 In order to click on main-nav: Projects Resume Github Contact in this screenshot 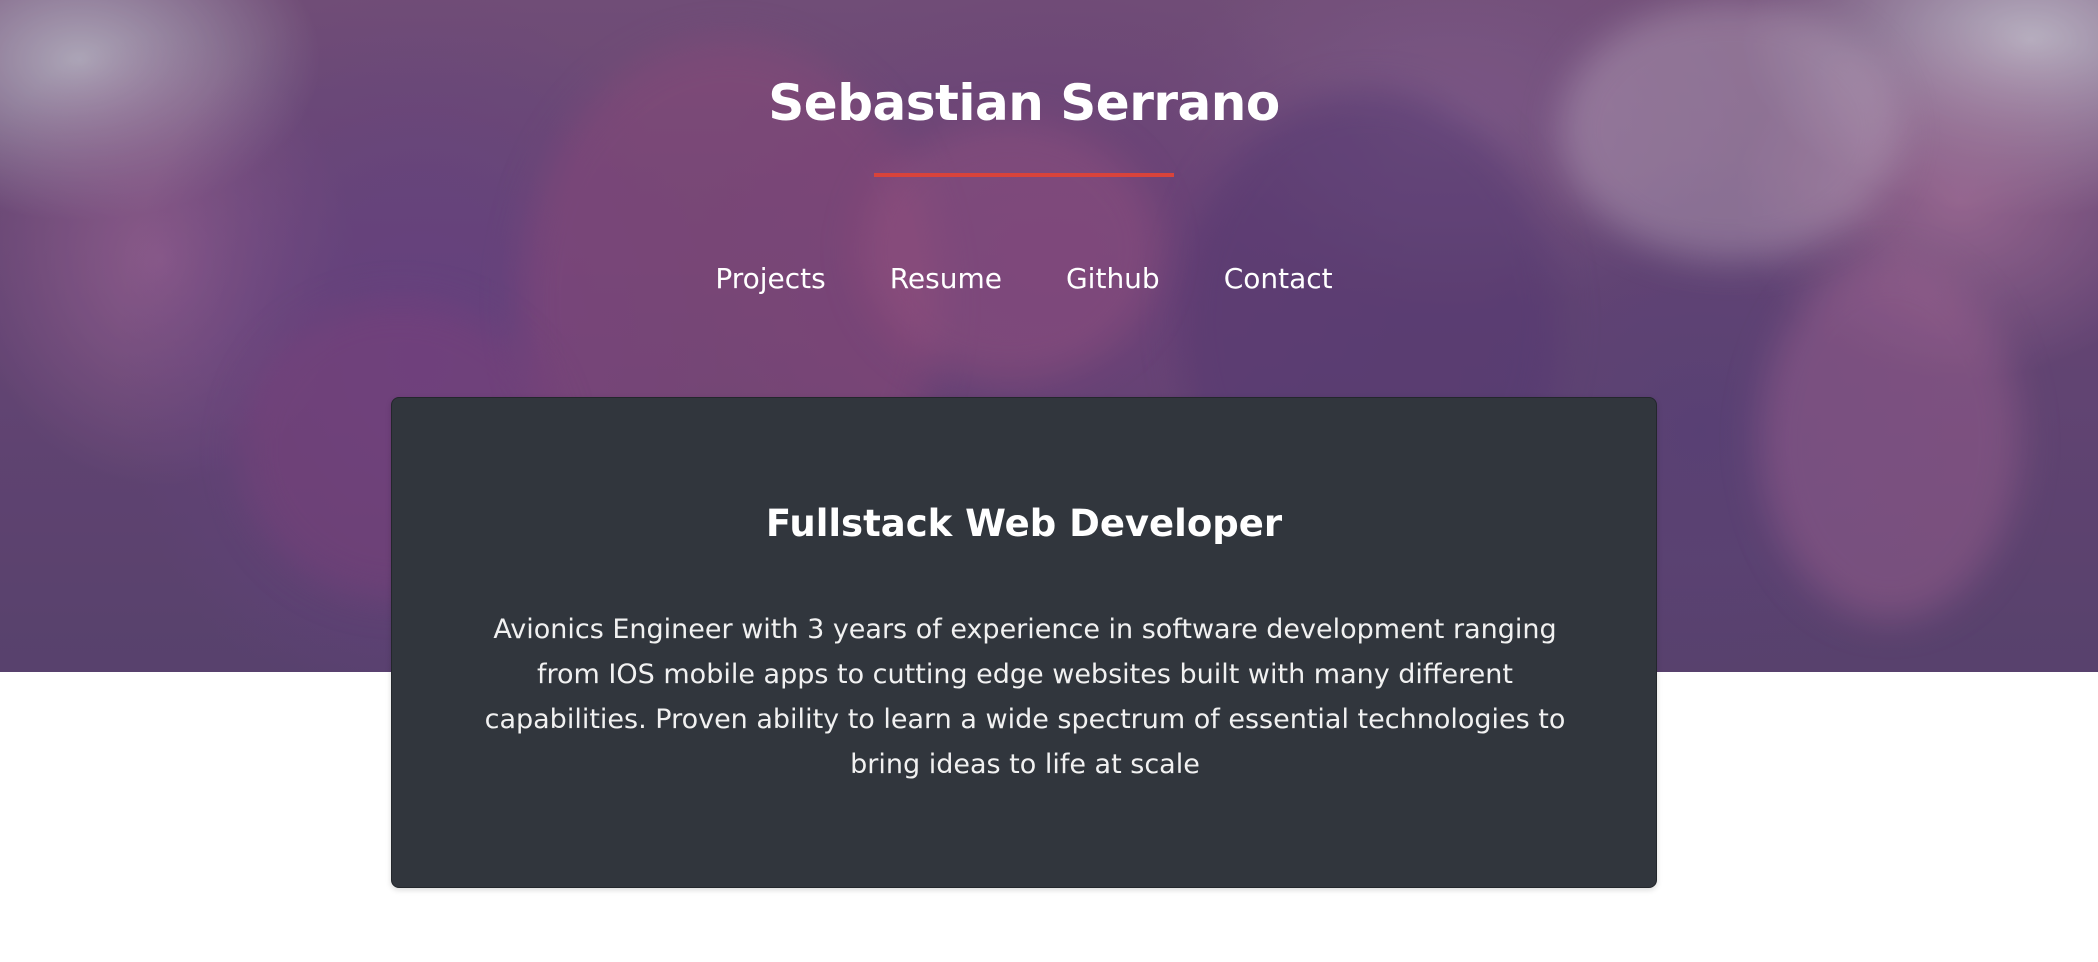, I will do `click(1024, 278)`.